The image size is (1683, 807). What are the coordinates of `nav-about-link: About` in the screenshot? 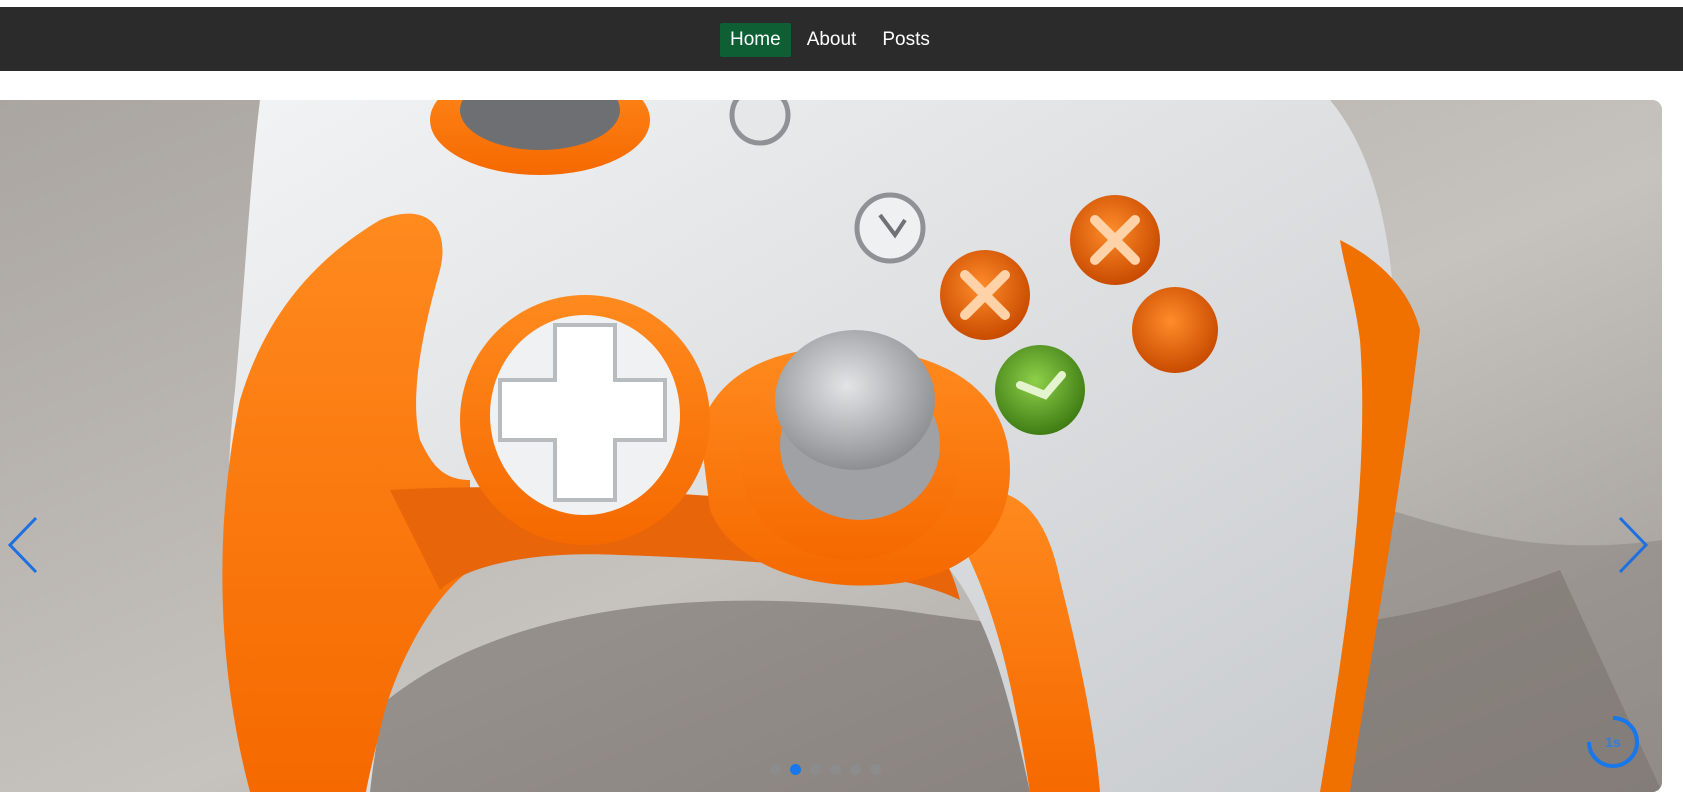 It's located at (832, 40).